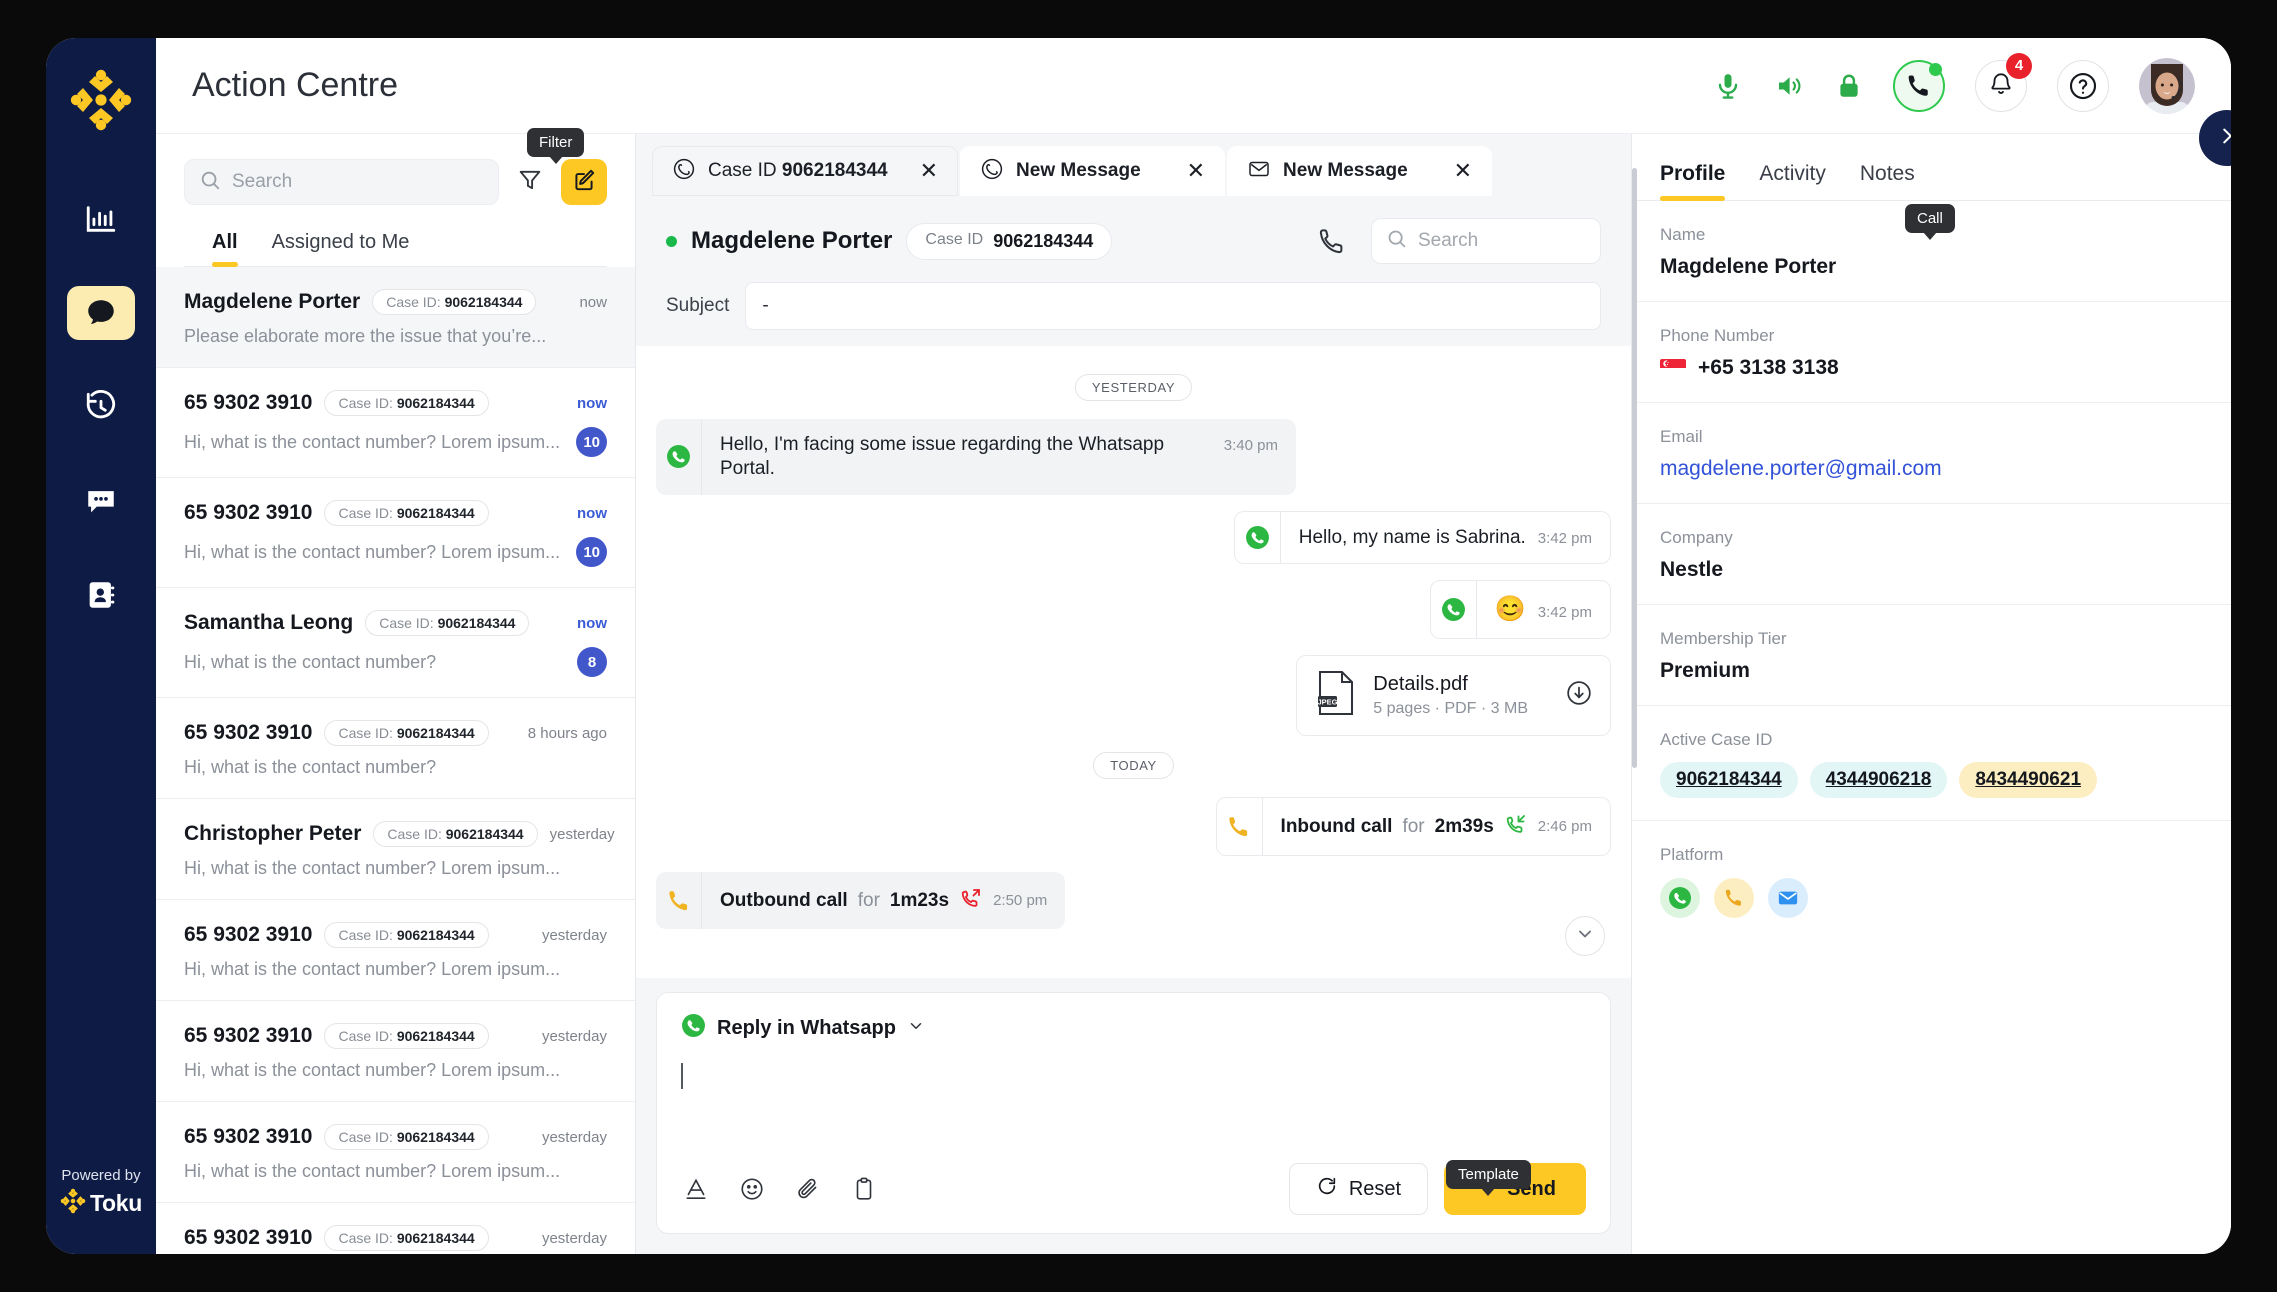 Image resolution: width=2277 pixels, height=1292 pixels. Describe the element at coordinates (1437, 1189) in the screenshot. I see `composer-actions: Reset Send` at that location.